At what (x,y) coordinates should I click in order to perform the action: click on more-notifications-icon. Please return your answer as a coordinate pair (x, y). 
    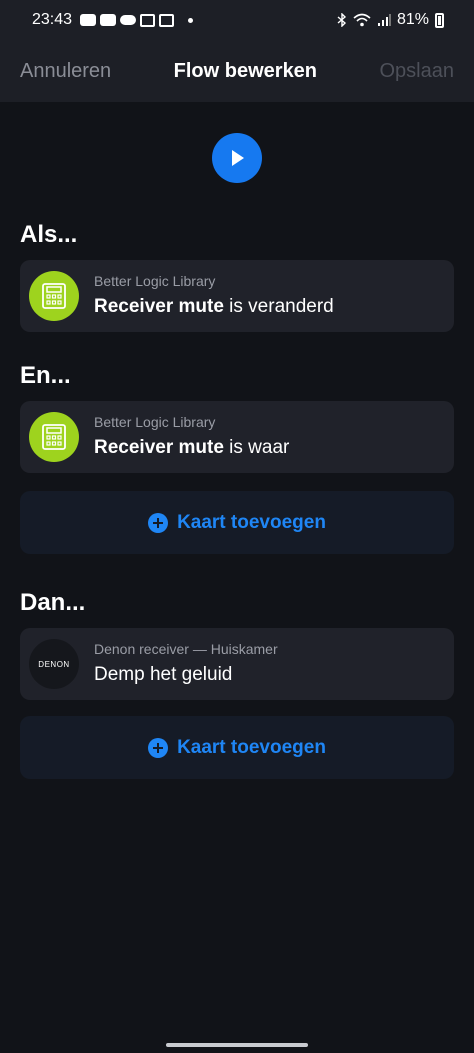
    Looking at the image, I should click on (191, 20).